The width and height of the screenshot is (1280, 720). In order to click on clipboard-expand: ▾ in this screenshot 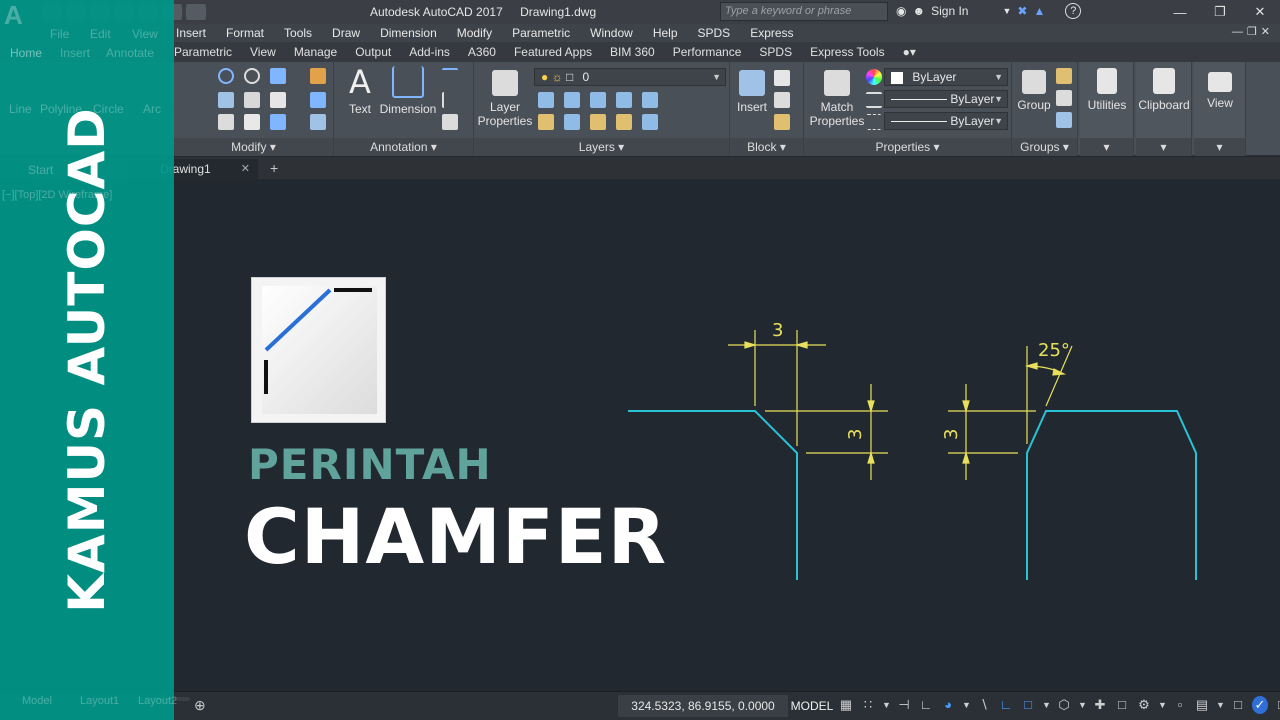, I will do `click(1163, 147)`.